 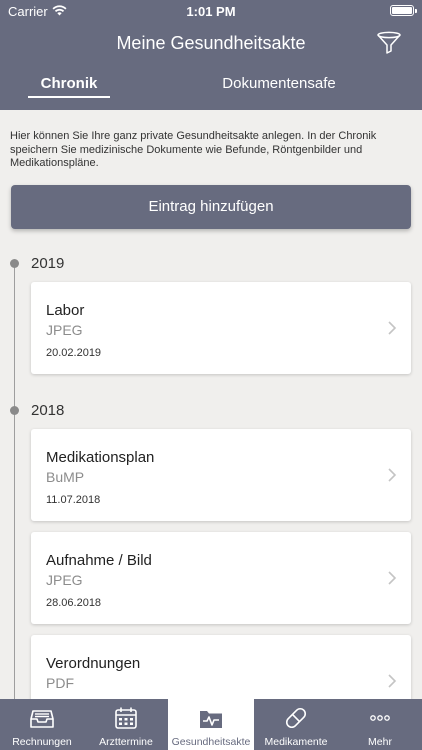 I want to click on entry-type: BuMP, so click(x=65, y=477).